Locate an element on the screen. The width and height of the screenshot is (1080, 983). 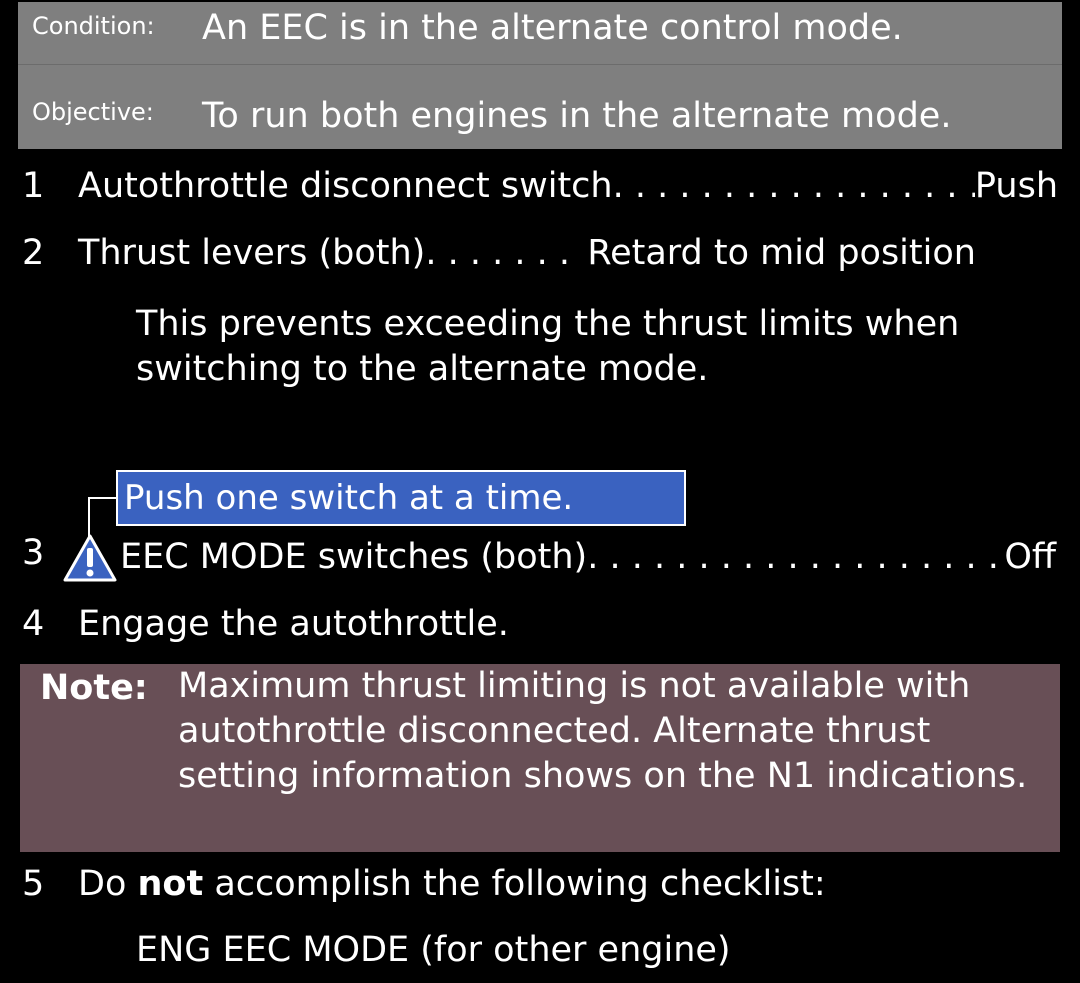
step-1-leader-dots is located at coordinates (794, 186).